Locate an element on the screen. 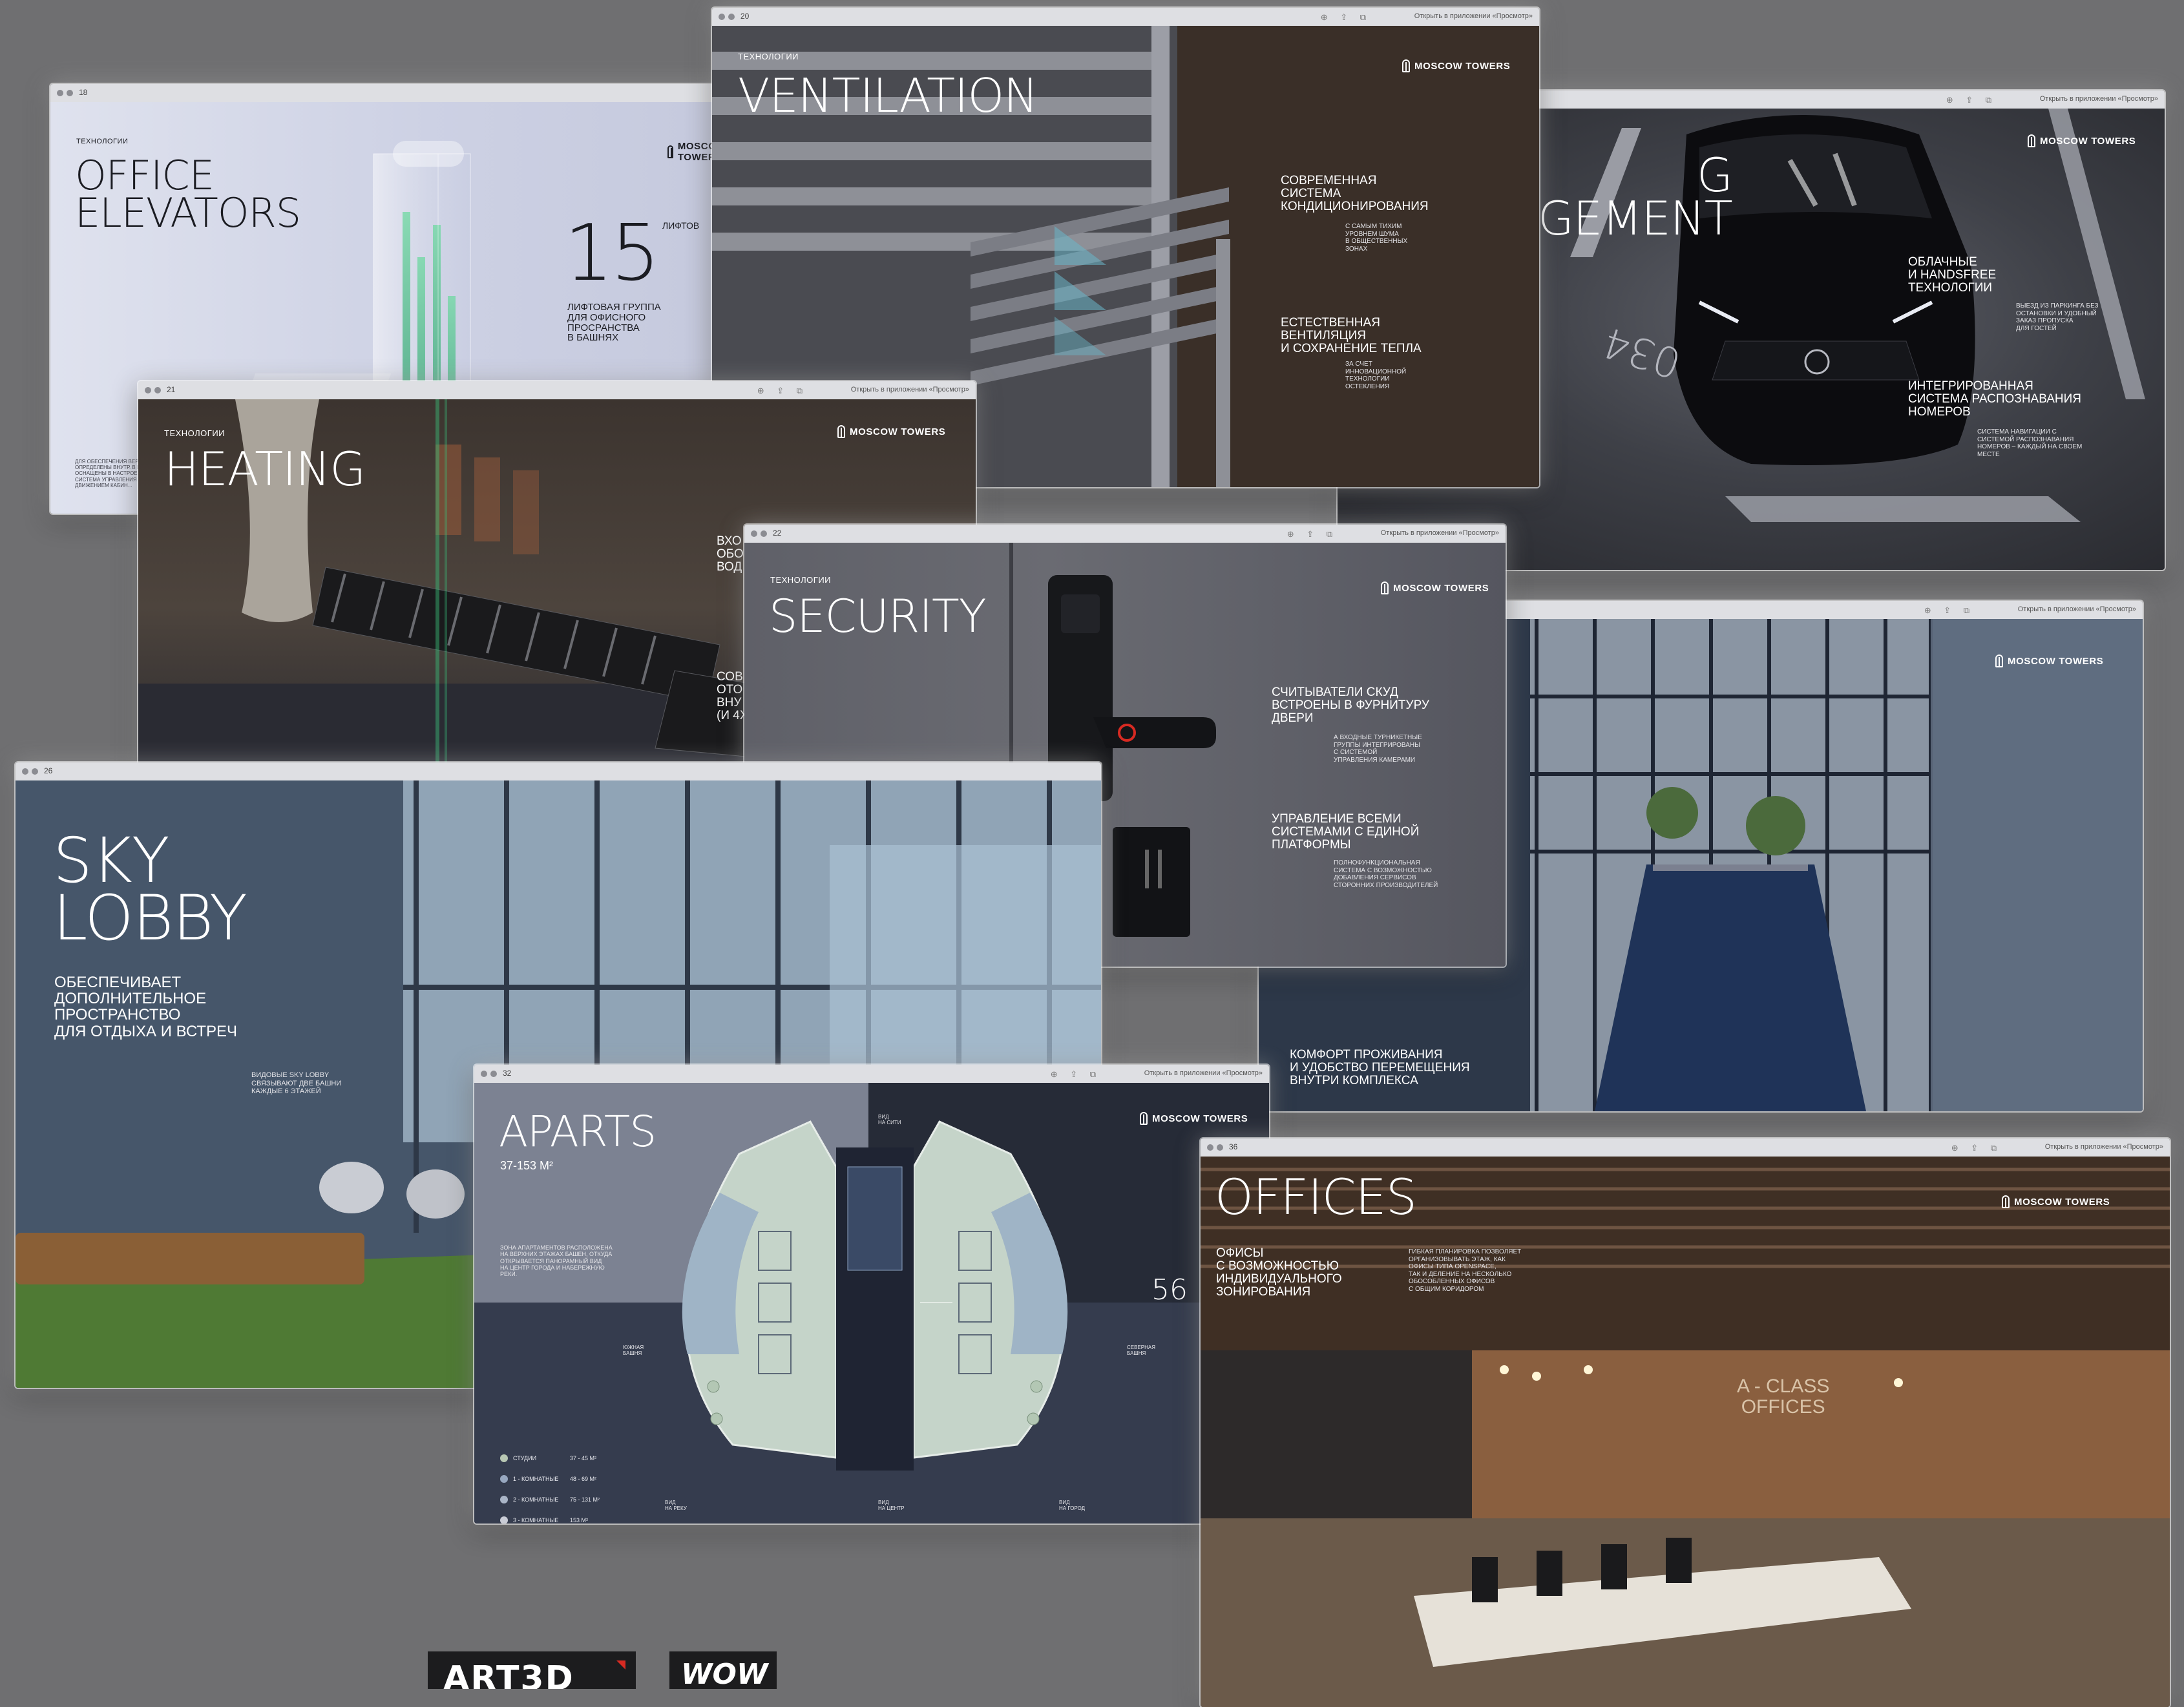 This screenshot has width=2184, height=1707. wow-logo: WOW is located at coordinates (723, 1670).